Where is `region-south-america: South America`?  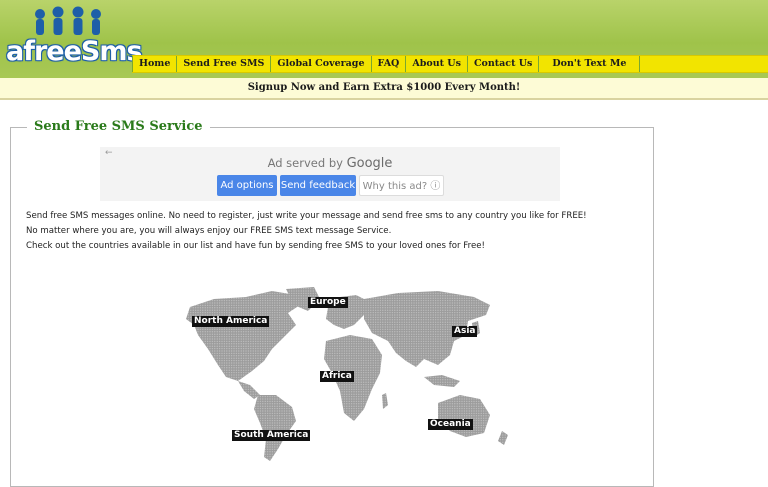 region-south-america: South America is located at coordinates (271, 435).